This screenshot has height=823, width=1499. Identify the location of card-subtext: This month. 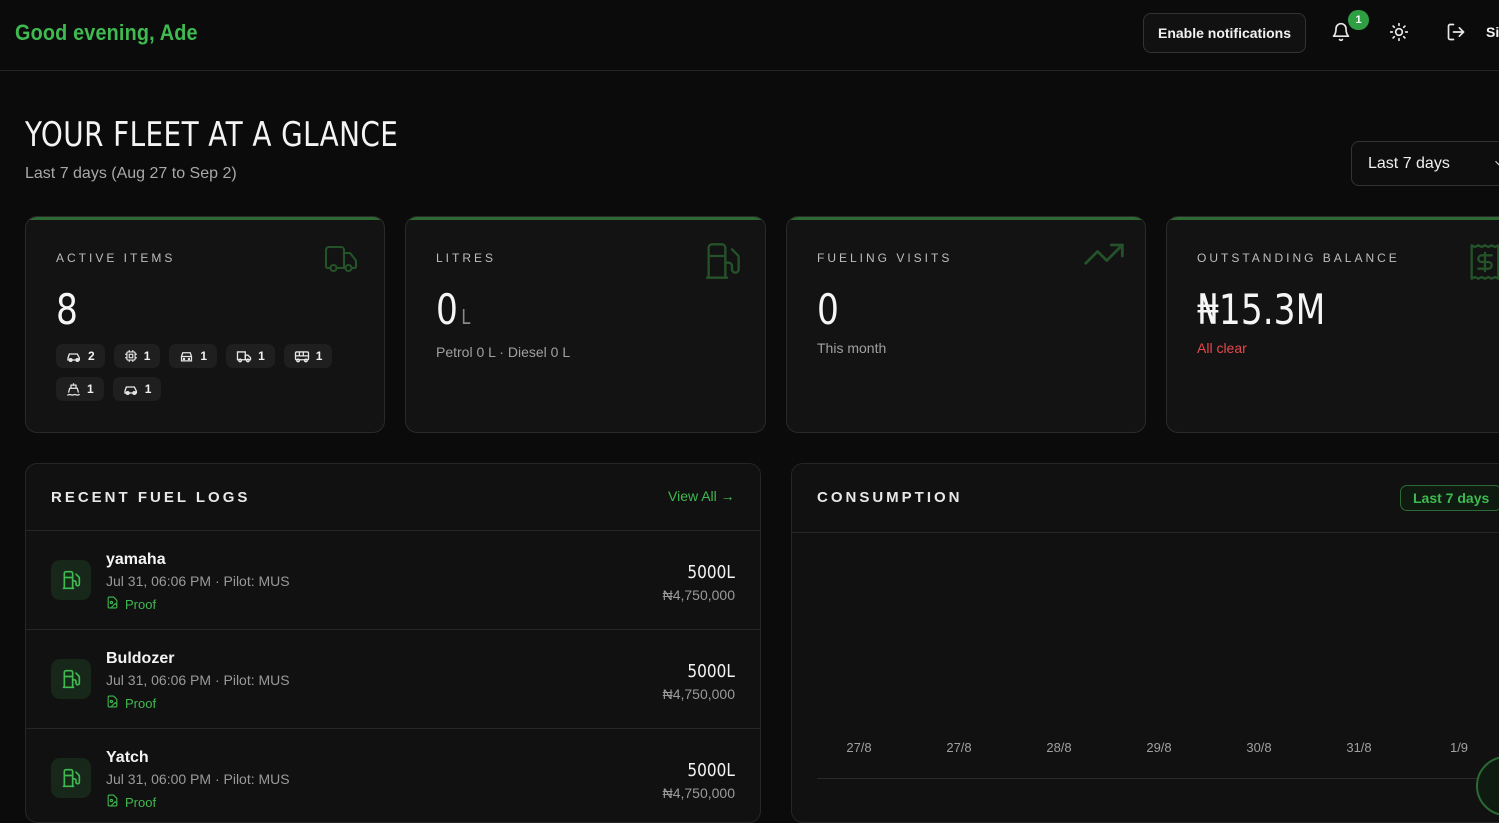
(852, 348).